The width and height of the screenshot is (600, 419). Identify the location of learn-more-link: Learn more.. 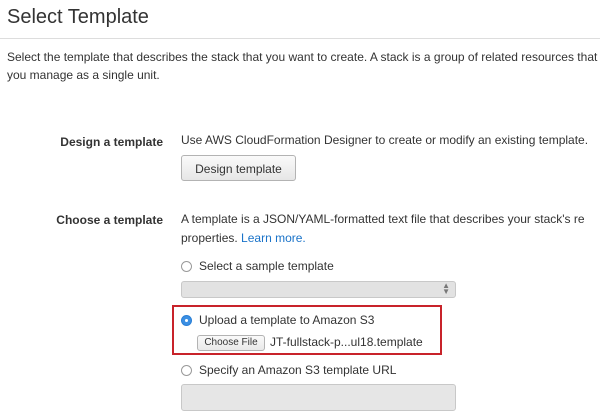
(273, 238).